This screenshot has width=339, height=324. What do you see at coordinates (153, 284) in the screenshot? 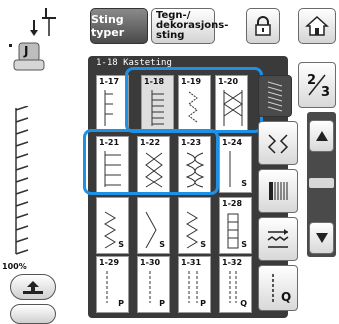
I see `stitch-cell-1-30: 1-30 P` at bounding box center [153, 284].